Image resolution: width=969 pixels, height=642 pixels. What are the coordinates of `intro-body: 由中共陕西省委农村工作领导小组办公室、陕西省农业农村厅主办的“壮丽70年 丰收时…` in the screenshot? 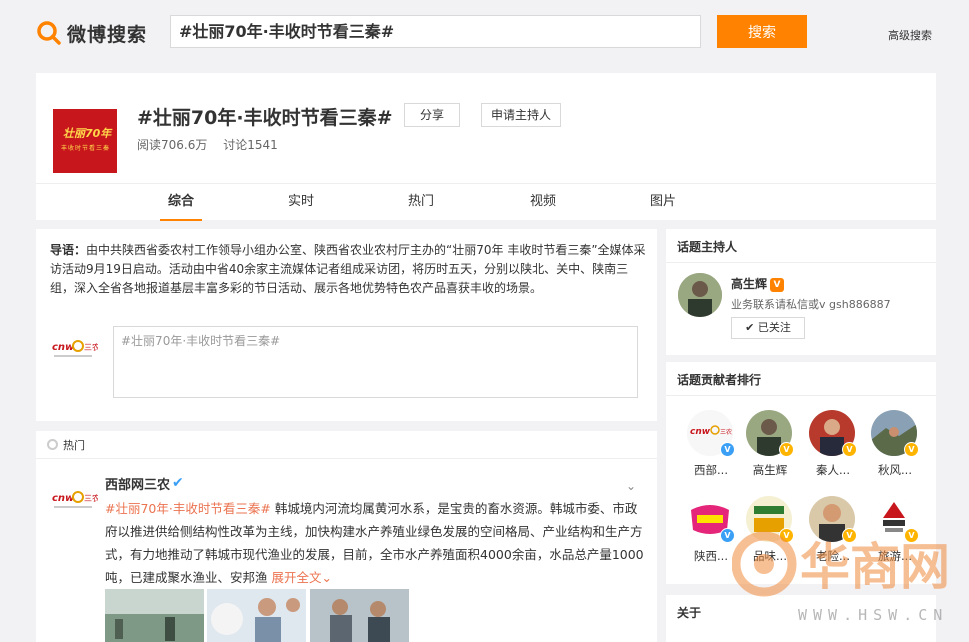 It's located at (348, 269).